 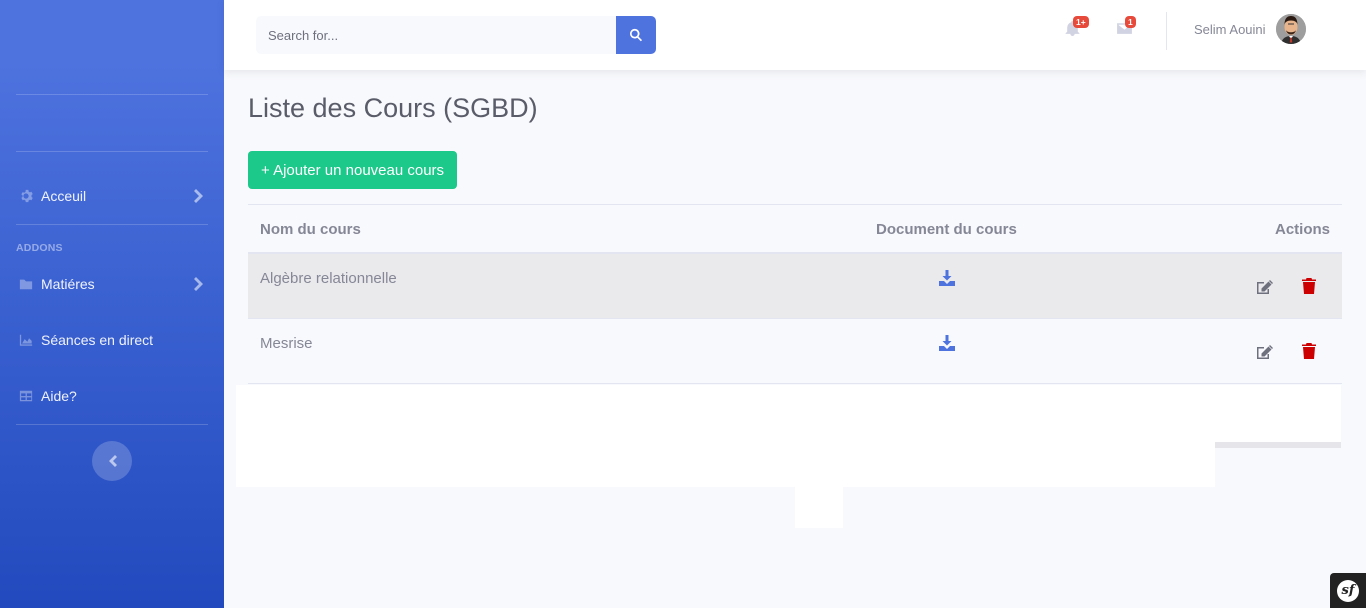 What do you see at coordinates (112, 196) in the screenshot?
I see `sidebar-item-acceuil: Acceuil` at bounding box center [112, 196].